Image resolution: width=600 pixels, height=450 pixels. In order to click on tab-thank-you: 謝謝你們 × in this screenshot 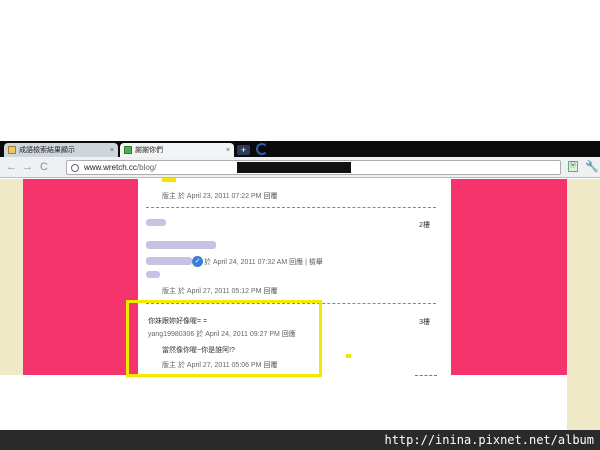, I will do `click(177, 150)`.